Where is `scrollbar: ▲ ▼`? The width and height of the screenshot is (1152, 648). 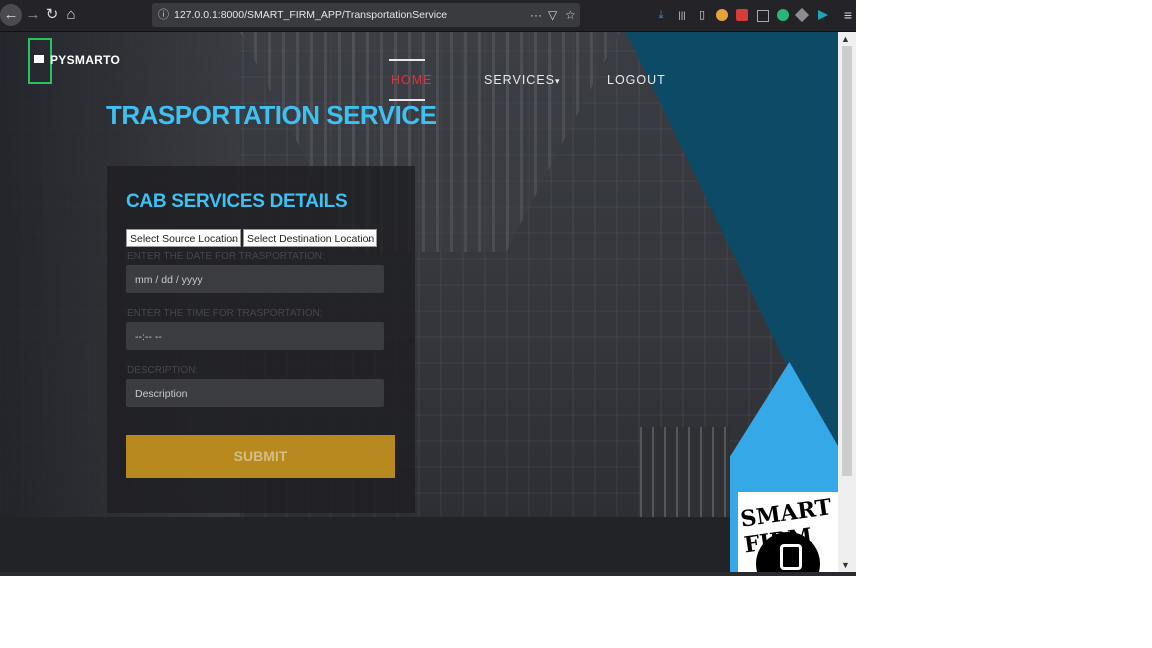
scrollbar: ▲ ▼ is located at coordinates (847, 302).